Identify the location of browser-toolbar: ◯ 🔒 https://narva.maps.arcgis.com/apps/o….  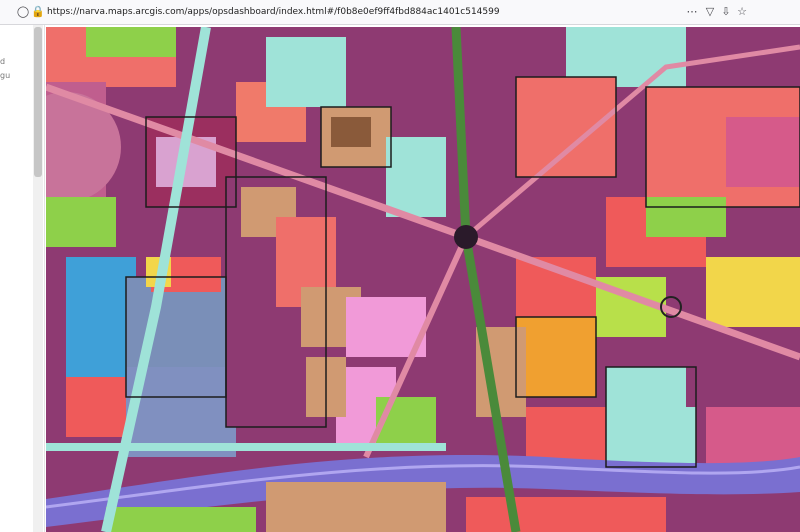
(400, 12).